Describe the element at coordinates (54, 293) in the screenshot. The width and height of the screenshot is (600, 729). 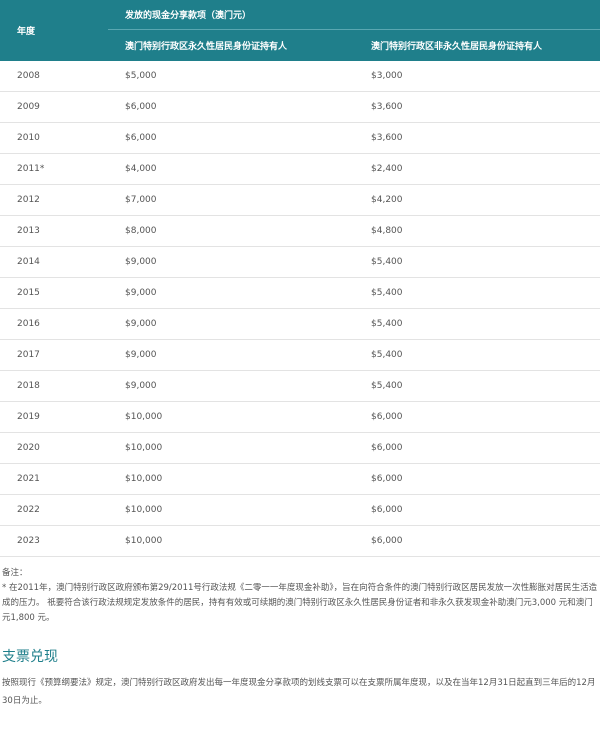
I see `year-cell: 2015` at that location.